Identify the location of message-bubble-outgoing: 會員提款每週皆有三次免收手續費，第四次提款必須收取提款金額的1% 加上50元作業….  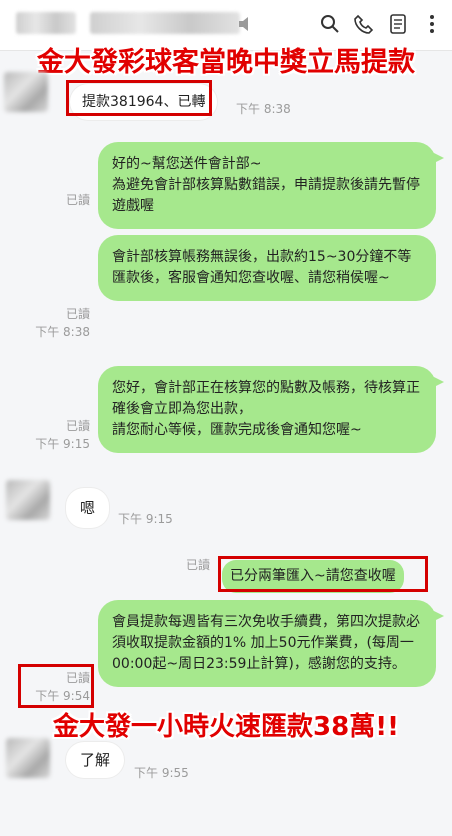
(271, 643).